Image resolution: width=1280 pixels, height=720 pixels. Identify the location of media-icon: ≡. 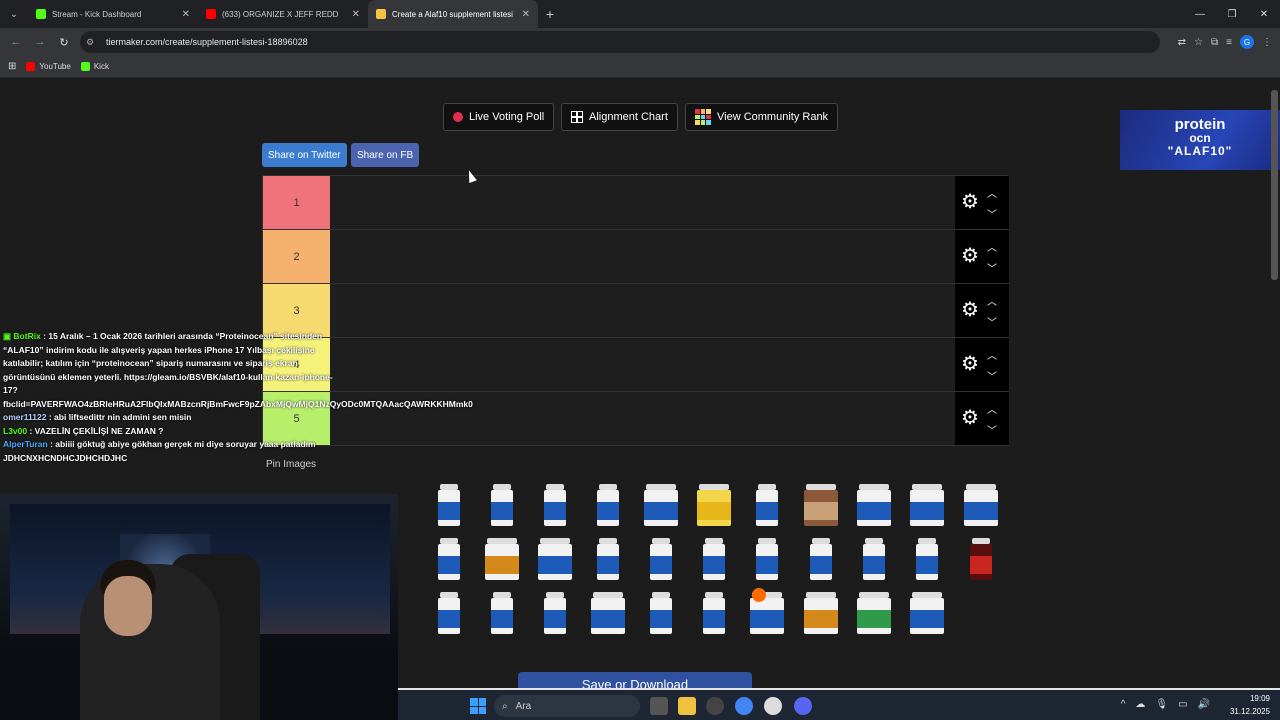
(1229, 42).